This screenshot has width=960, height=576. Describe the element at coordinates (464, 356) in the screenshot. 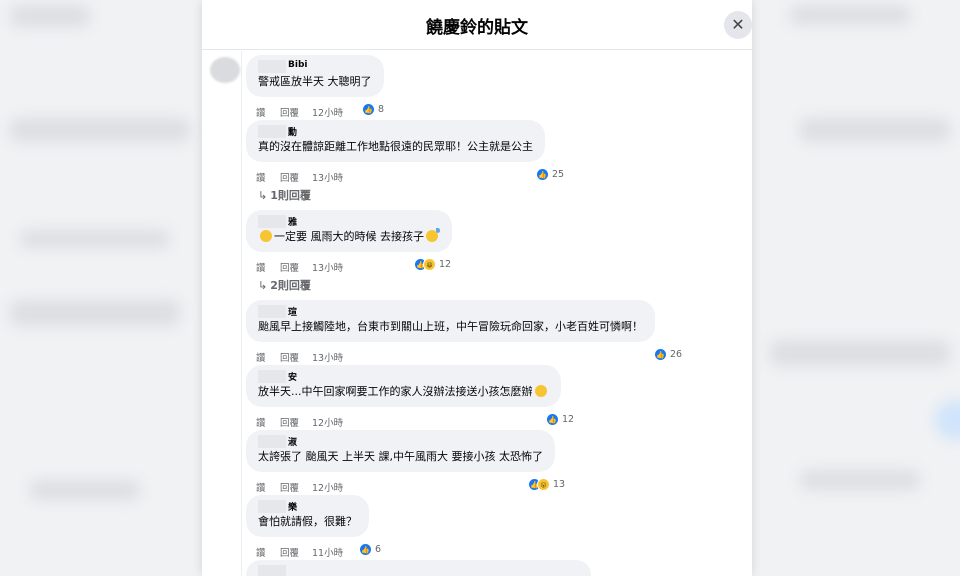

I see `comment-actions: 讚 回覆 13小時 👍 26` at that location.